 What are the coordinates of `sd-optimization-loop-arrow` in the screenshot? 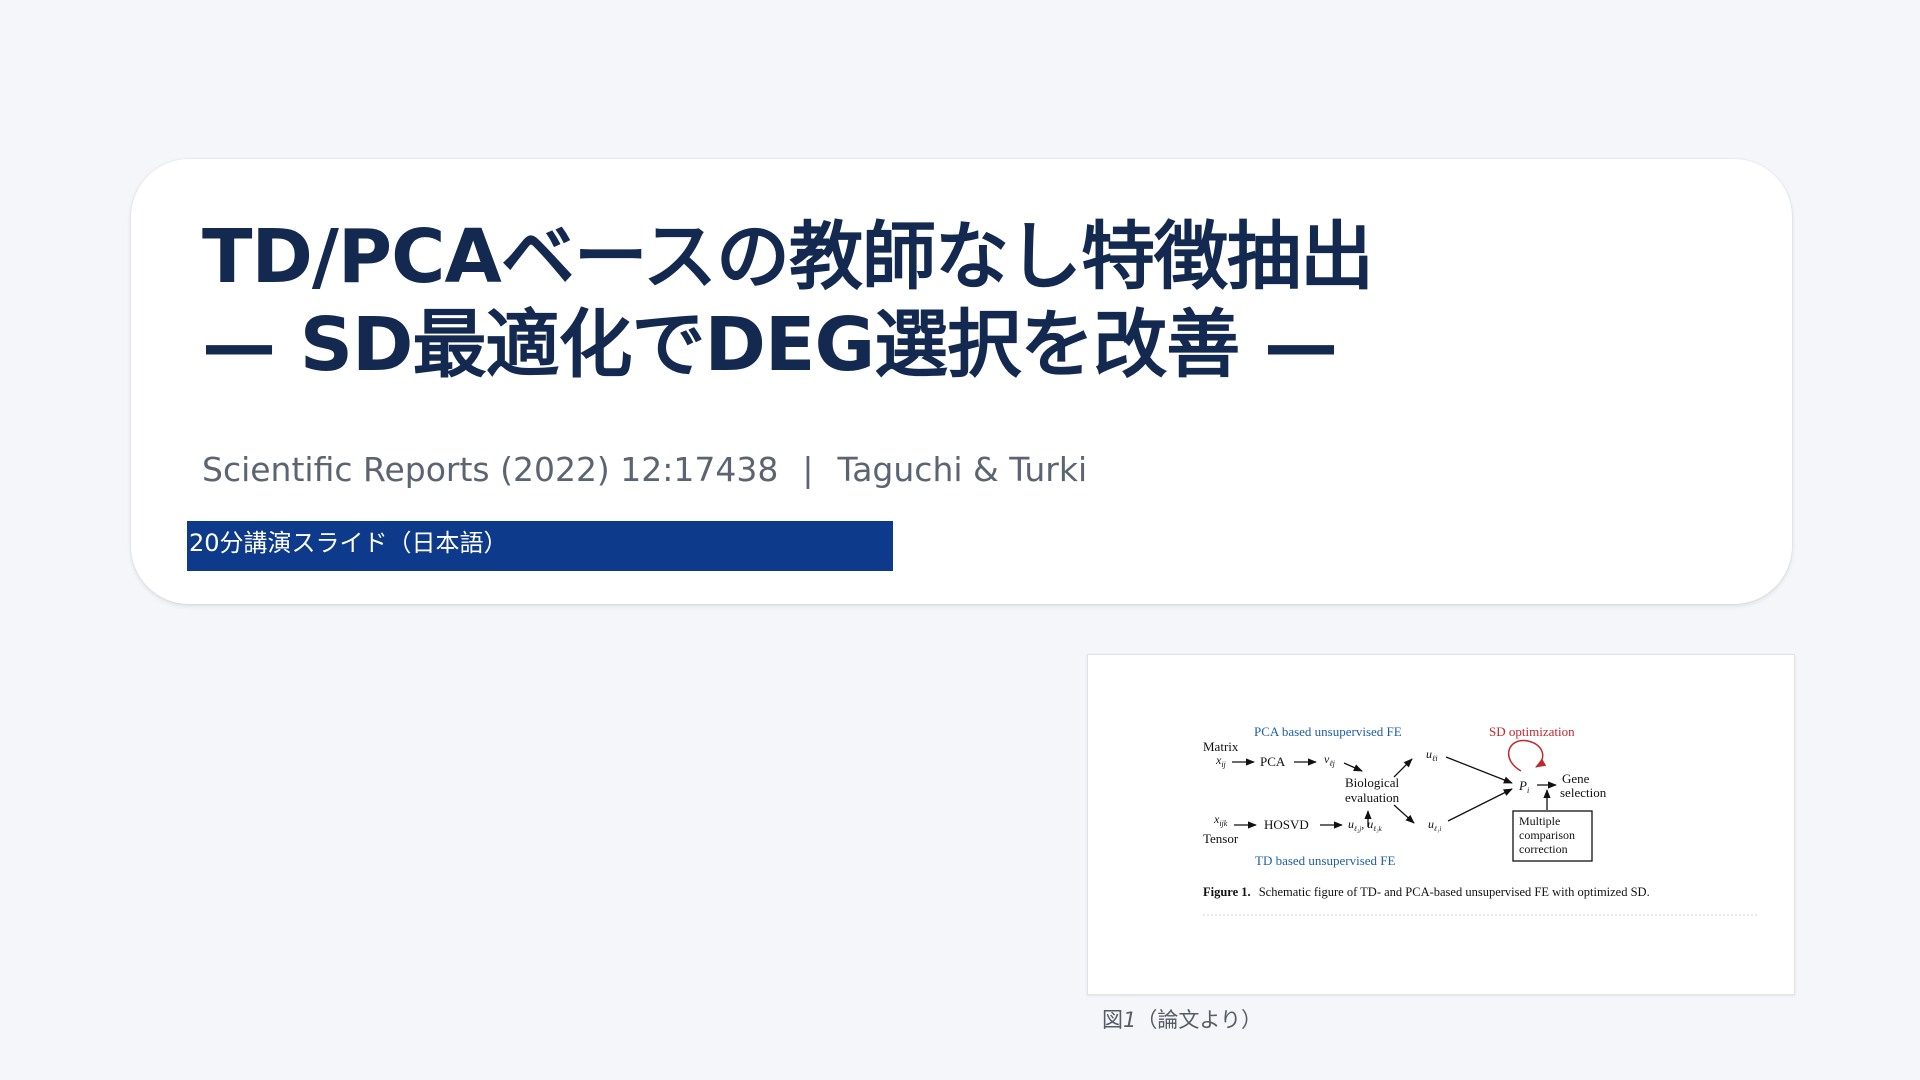 It's located at (1527, 755).